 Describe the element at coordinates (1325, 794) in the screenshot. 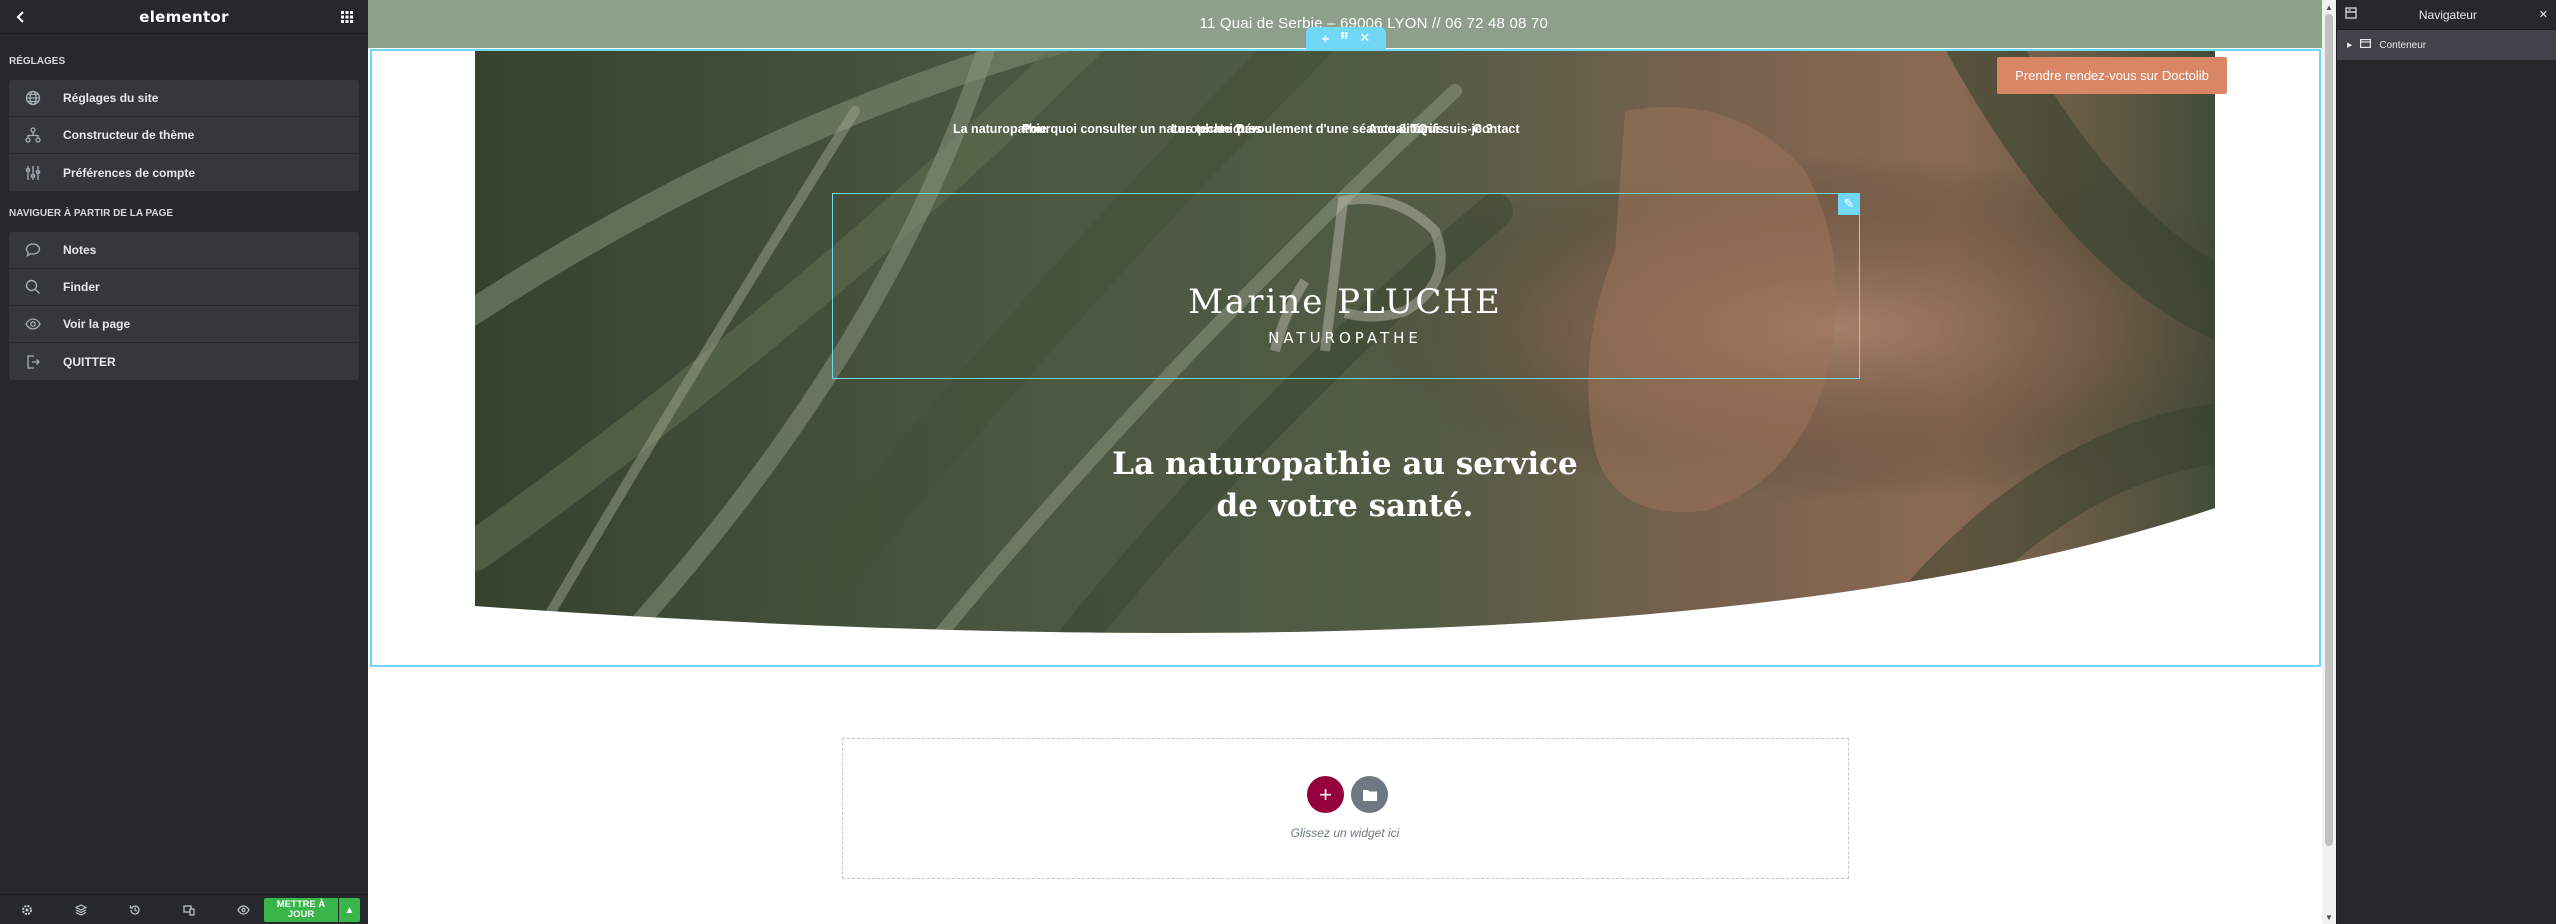

I see `add-section-button: +` at that location.